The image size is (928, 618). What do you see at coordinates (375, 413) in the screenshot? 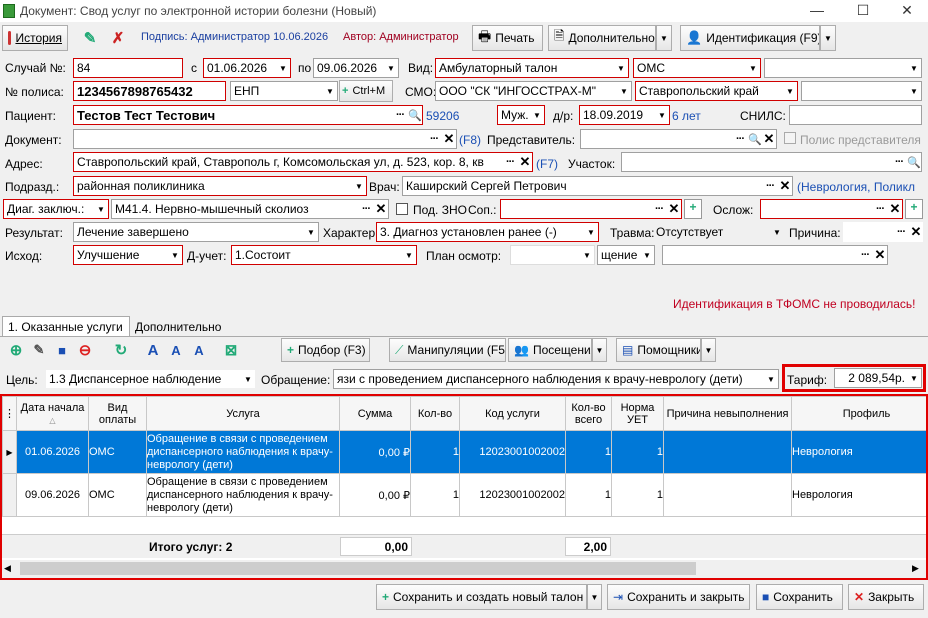
I see `col-sum: Сумма` at bounding box center [375, 413].